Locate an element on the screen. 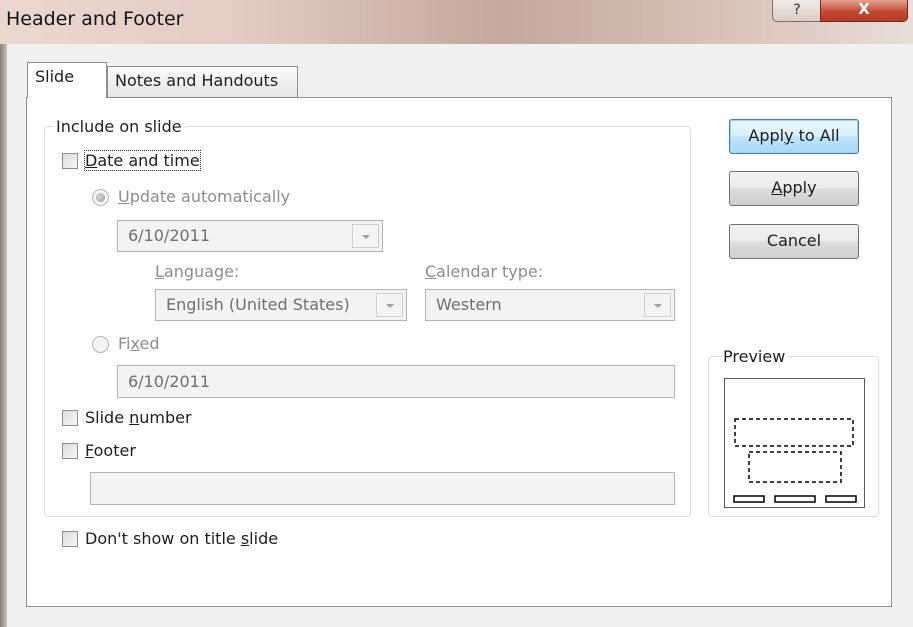 The width and height of the screenshot is (913, 627). cancel-label: Cancel is located at coordinates (794, 240).